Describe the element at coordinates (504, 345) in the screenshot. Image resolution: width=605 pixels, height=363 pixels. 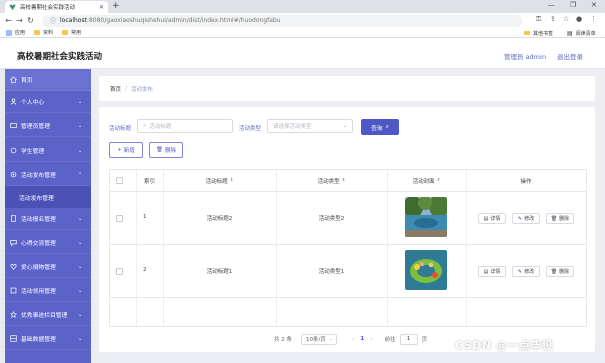
I see `csdn-watermark: CSDN @一点毕设` at that location.